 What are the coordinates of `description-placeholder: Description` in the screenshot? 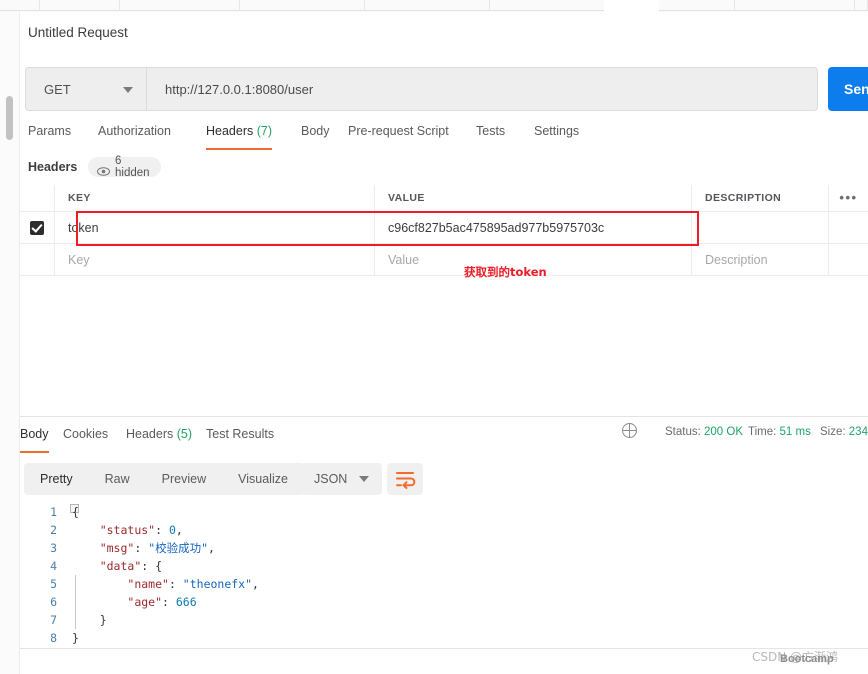 It's located at (736, 259).